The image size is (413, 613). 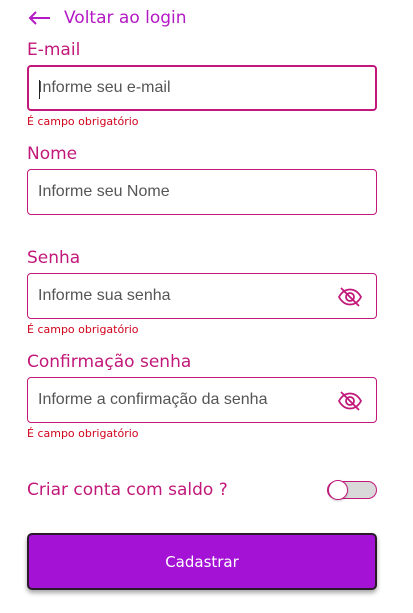 What do you see at coordinates (54, 50) in the screenshot?
I see `email-label: E-mail` at bounding box center [54, 50].